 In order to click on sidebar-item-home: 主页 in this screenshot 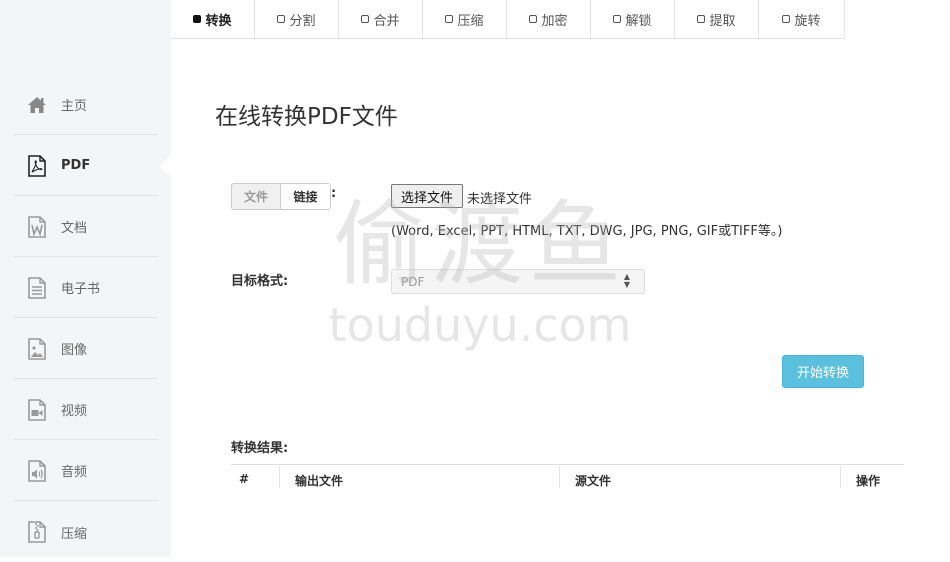, I will do `click(85, 105)`.